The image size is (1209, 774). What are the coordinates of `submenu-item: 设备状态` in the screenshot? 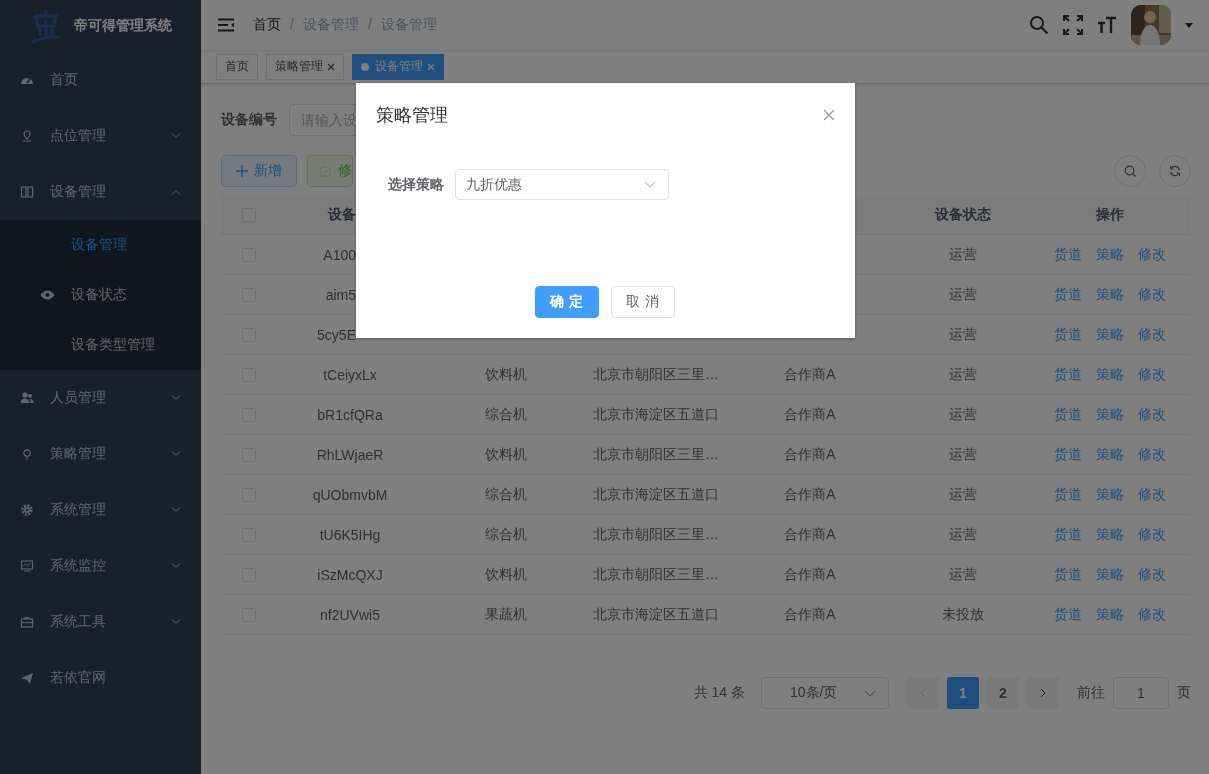 It's located at (100, 295).